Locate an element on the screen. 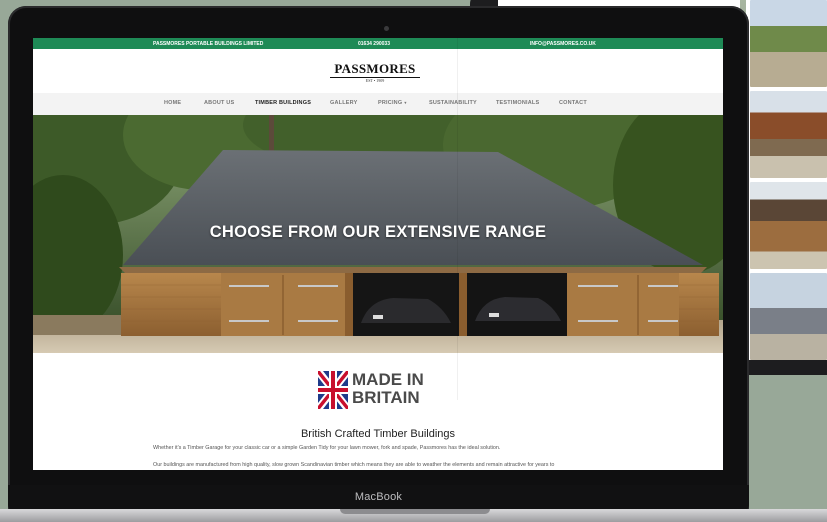 Image resolution: width=827 pixels, height=522 pixels. site-logo: PASSMORES is located at coordinates (375, 69).